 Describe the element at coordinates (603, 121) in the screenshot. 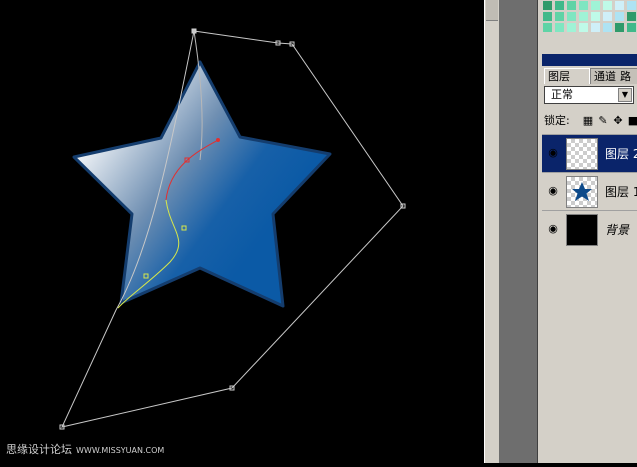

I see `lock-paint-icon: ✎` at that location.